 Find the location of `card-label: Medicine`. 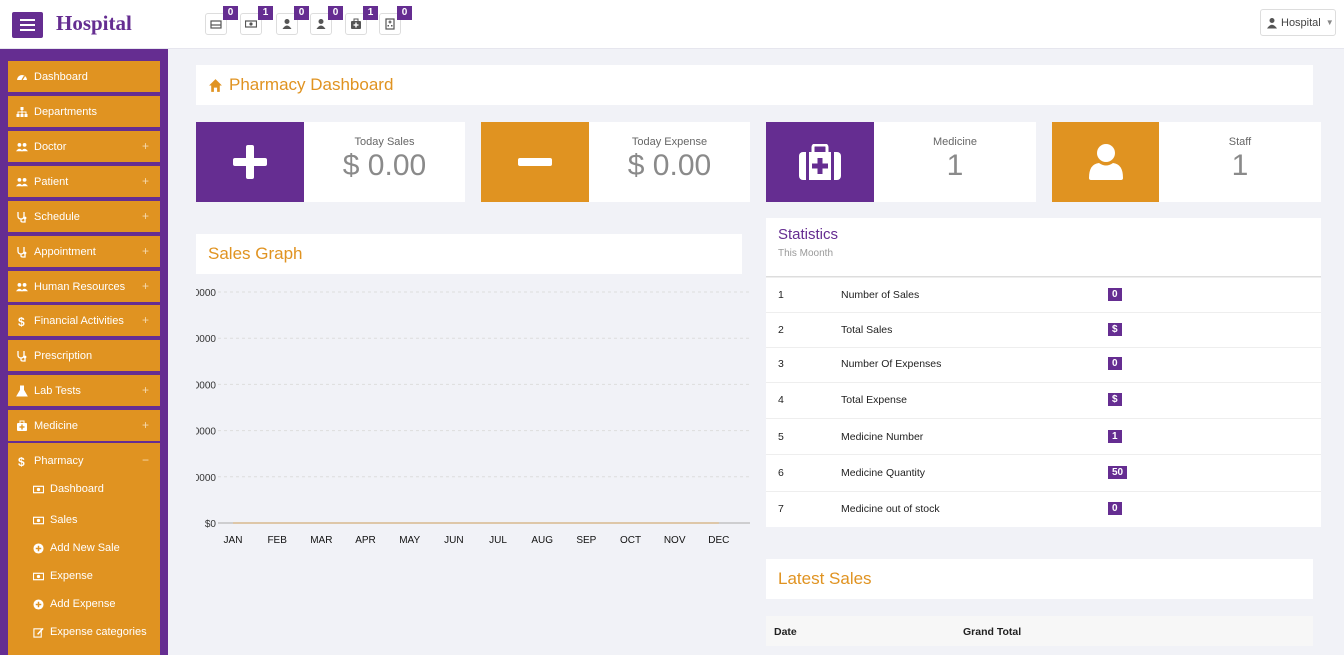

card-label: Medicine is located at coordinates (955, 142).